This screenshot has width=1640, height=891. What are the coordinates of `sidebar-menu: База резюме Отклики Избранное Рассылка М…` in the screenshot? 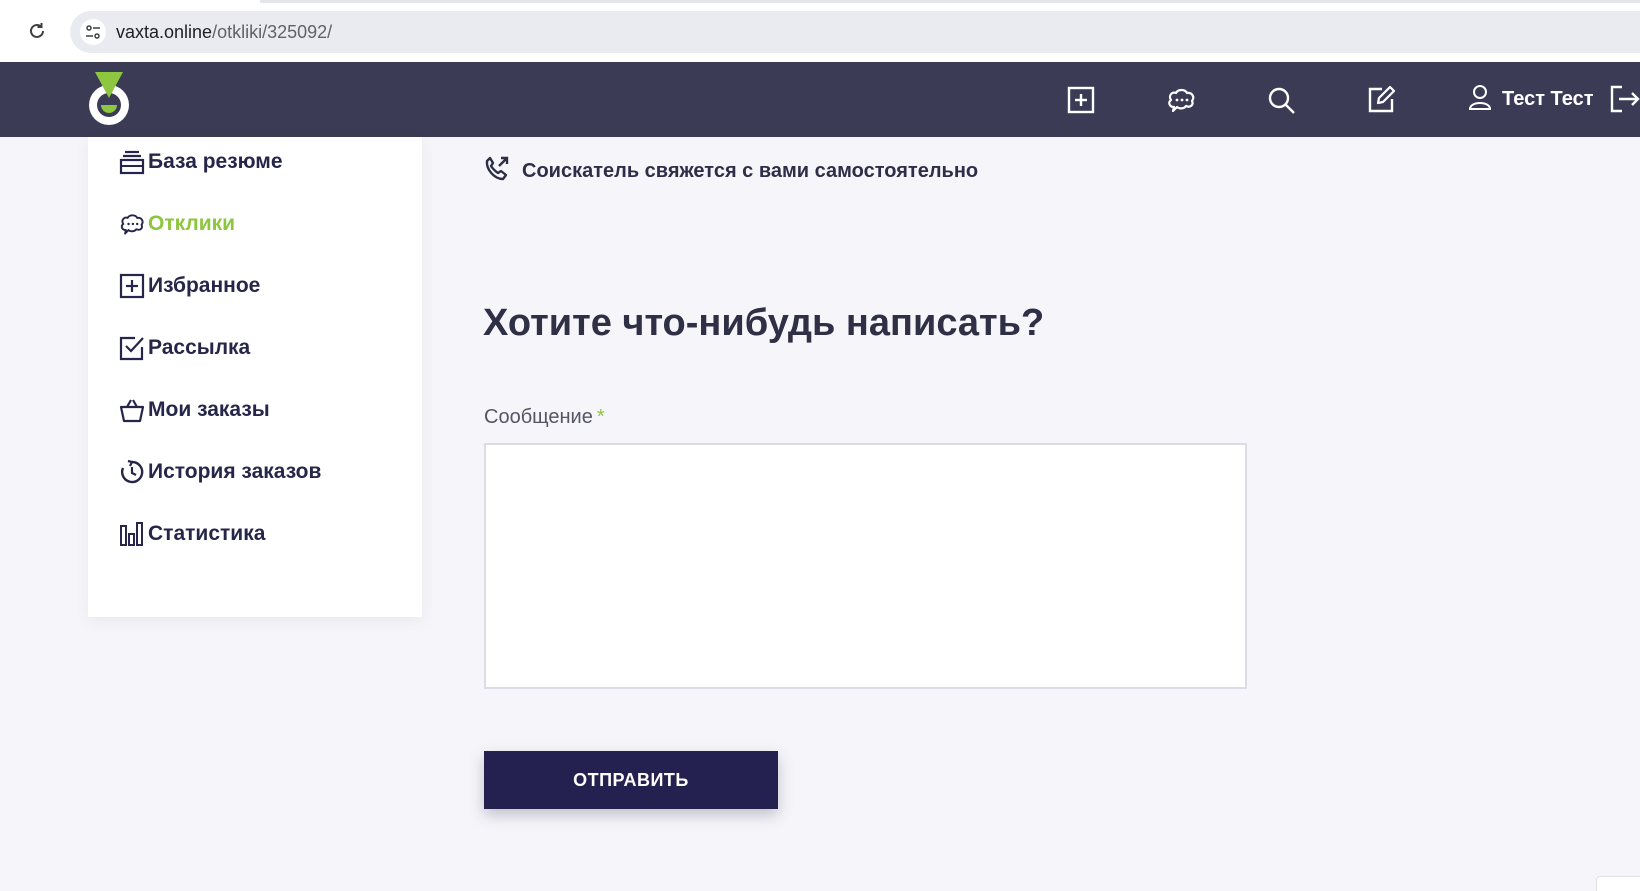 It's located at (255, 377).